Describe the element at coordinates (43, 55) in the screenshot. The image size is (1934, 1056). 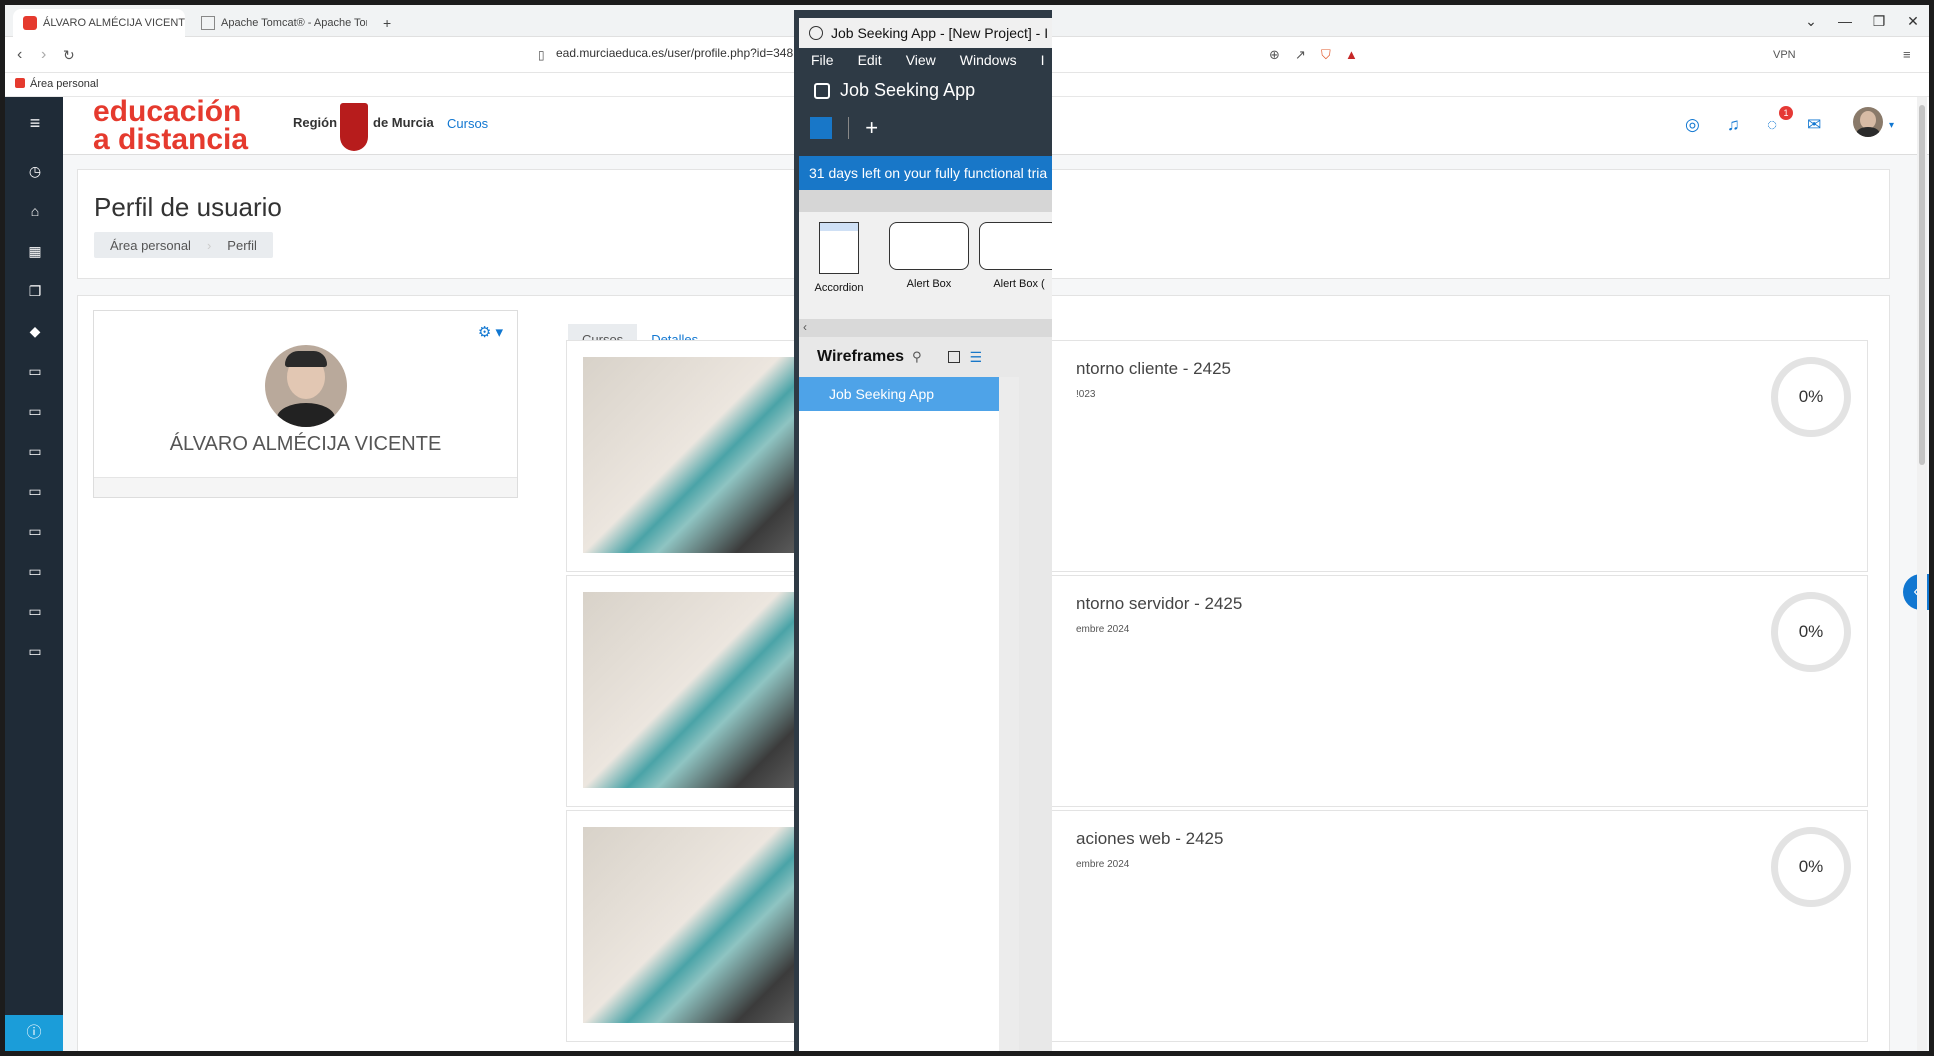
I see `forward-icon: ›` at that location.